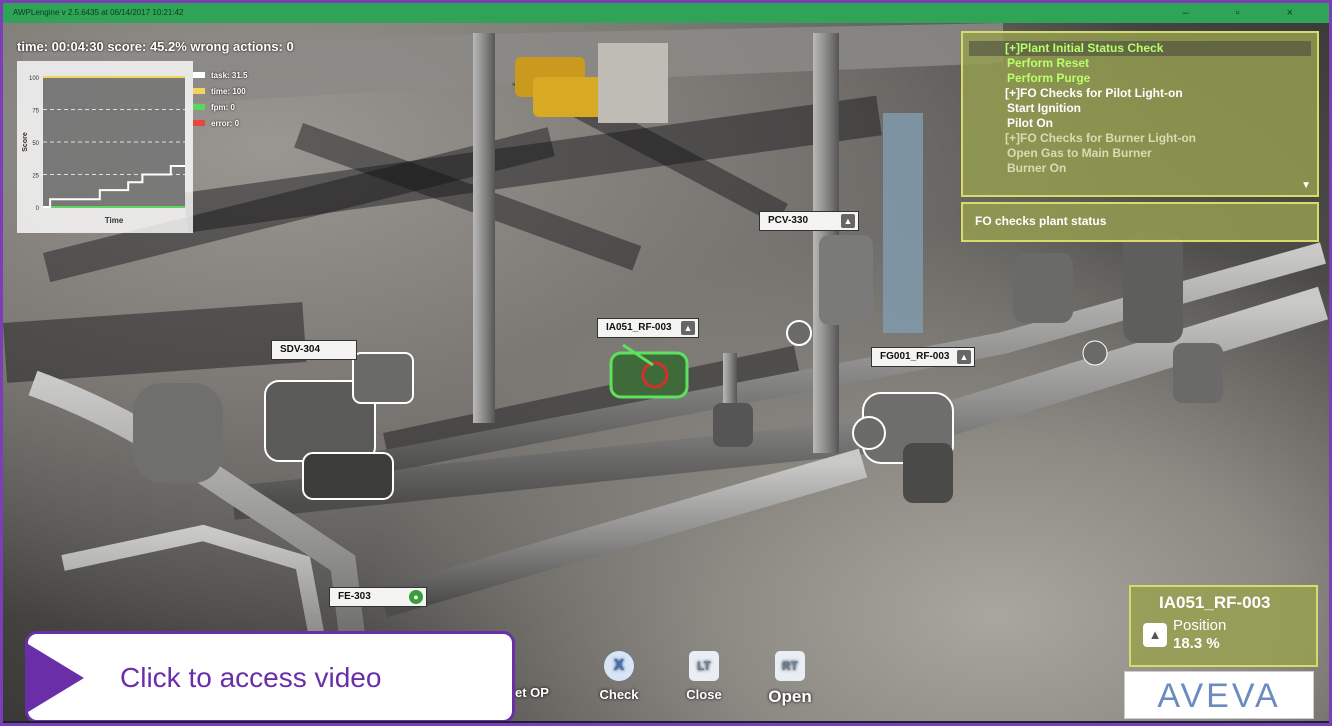  What do you see at coordinates (354, 596) in the screenshot?
I see `tag-label: FE-303` at bounding box center [354, 596].